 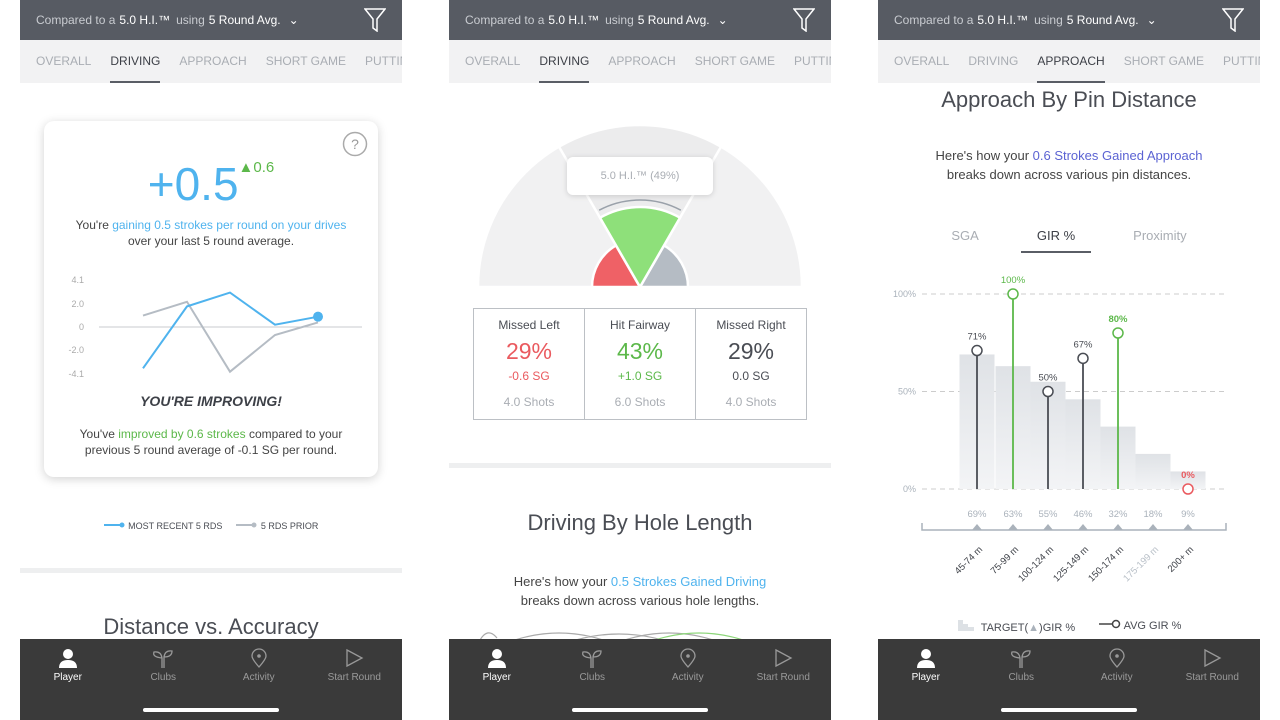 I want to click on avg-label: 80%, so click(x=1118, y=319).